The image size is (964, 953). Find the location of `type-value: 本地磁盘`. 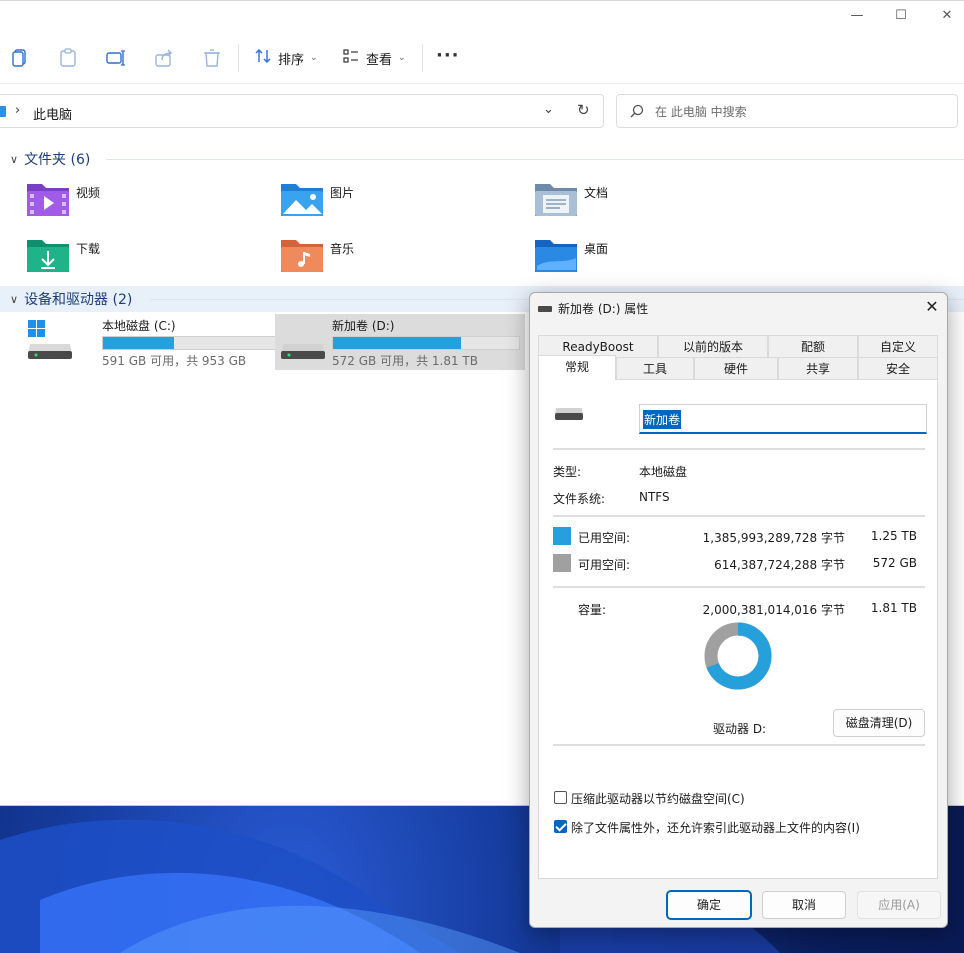

type-value: 本地磁盘 is located at coordinates (663, 472).